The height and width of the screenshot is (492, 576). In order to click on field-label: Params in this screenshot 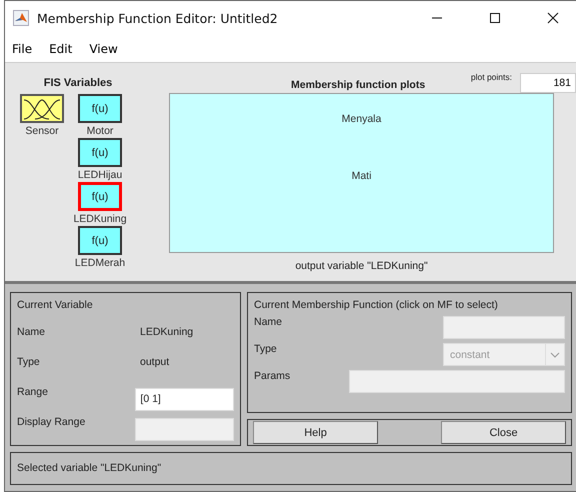, I will do `click(273, 375)`.